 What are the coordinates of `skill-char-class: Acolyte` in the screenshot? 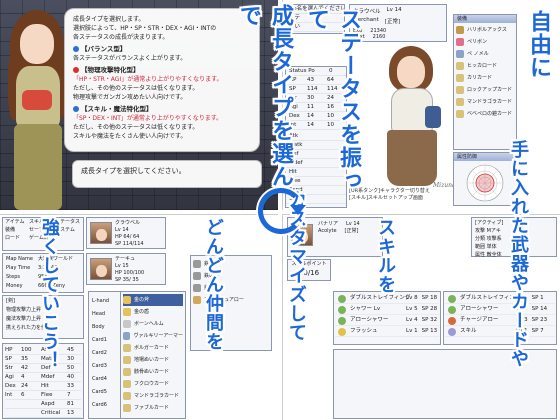 It's located at (327, 231).